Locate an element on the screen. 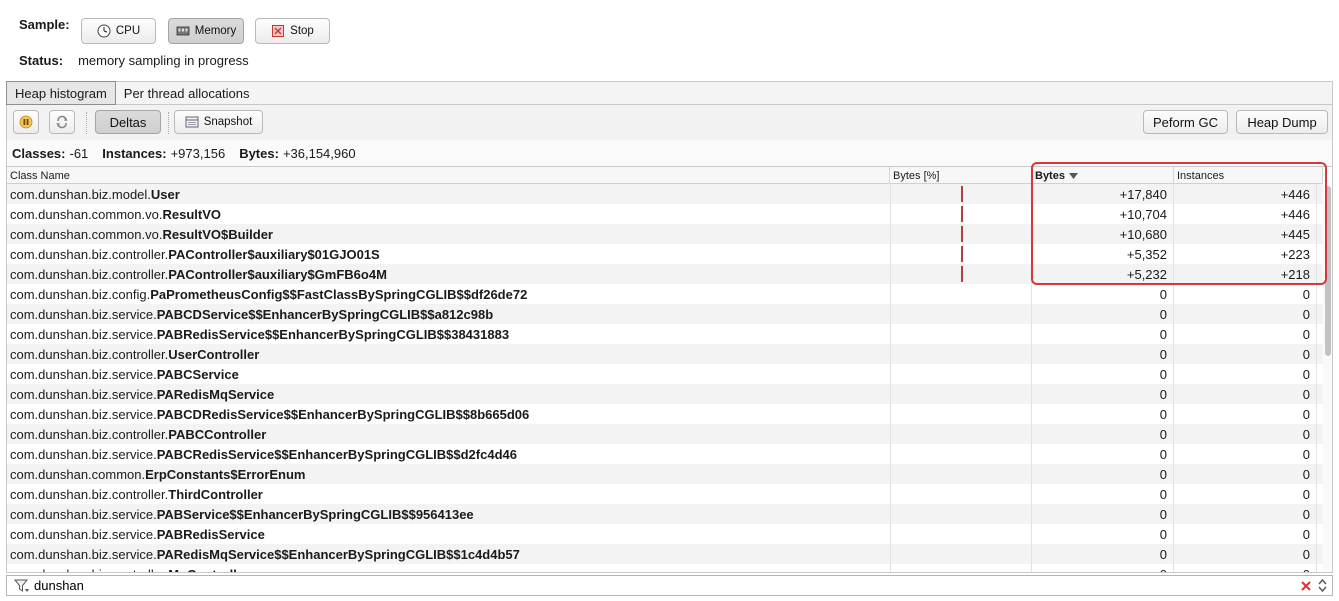 The width and height of the screenshot is (1339, 601). tab-per-thread-allocations: Per thread allocations is located at coordinates (187, 93).